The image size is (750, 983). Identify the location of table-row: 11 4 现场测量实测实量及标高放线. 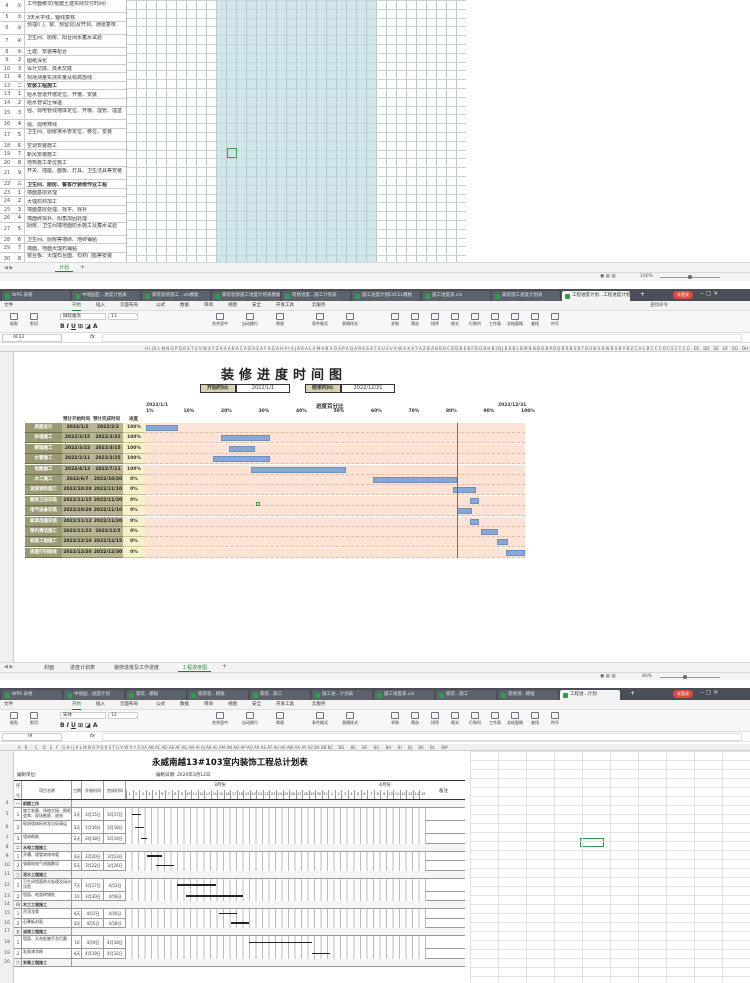
(63, 77).